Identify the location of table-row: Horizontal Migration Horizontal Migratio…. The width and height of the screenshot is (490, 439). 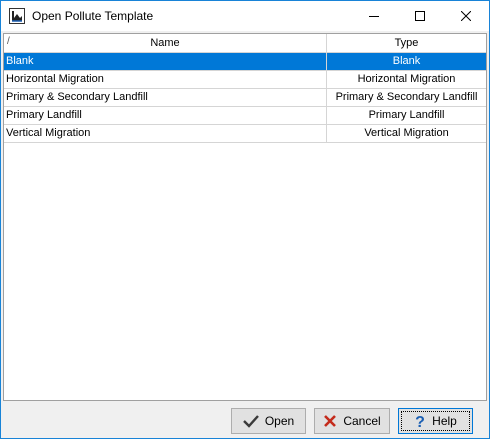
(245, 80).